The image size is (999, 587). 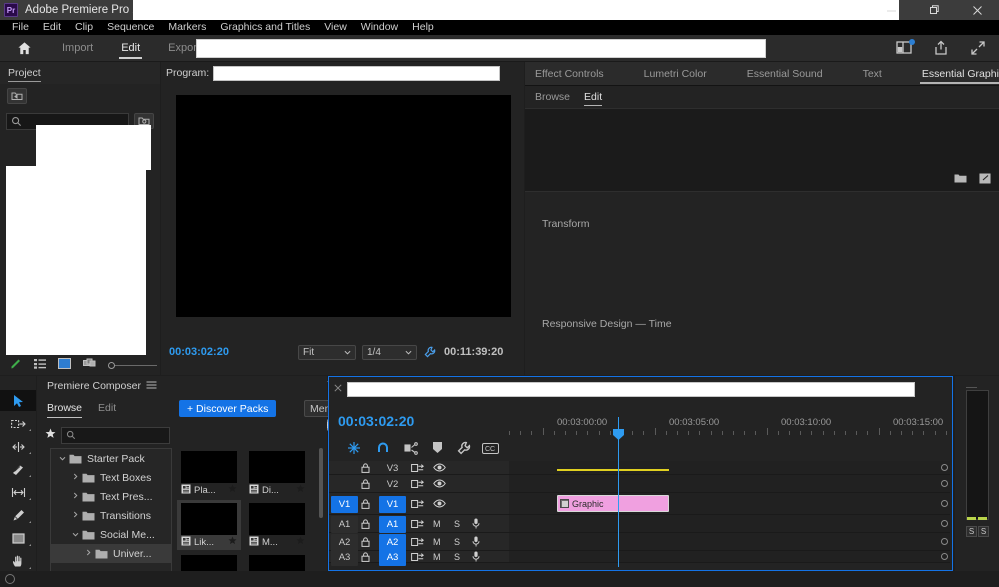 What do you see at coordinates (960, 180) in the screenshot?
I see `new-folder-icon` at bounding box center [960, 180].